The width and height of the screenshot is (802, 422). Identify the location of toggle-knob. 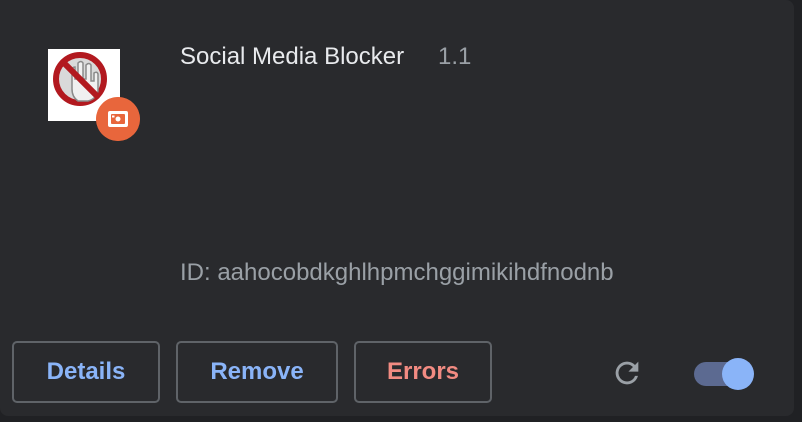
(738, 374).